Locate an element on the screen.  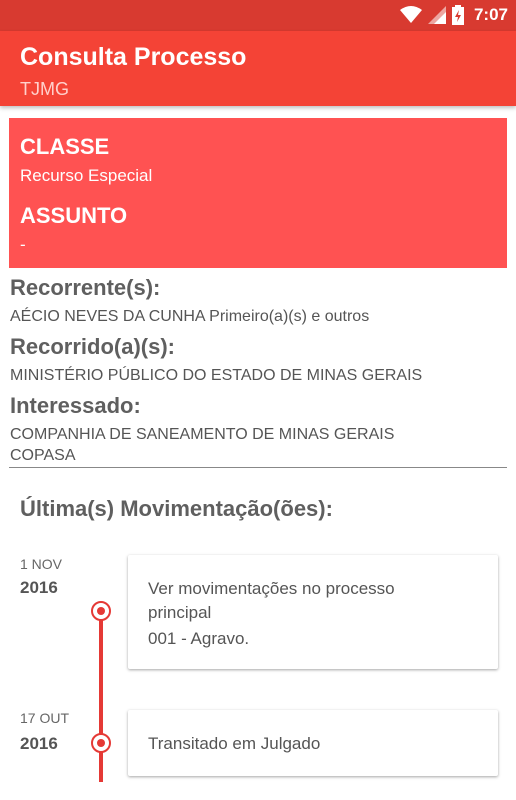
movimentacao-day: 1 NOV is located at coordinates (41, 564).